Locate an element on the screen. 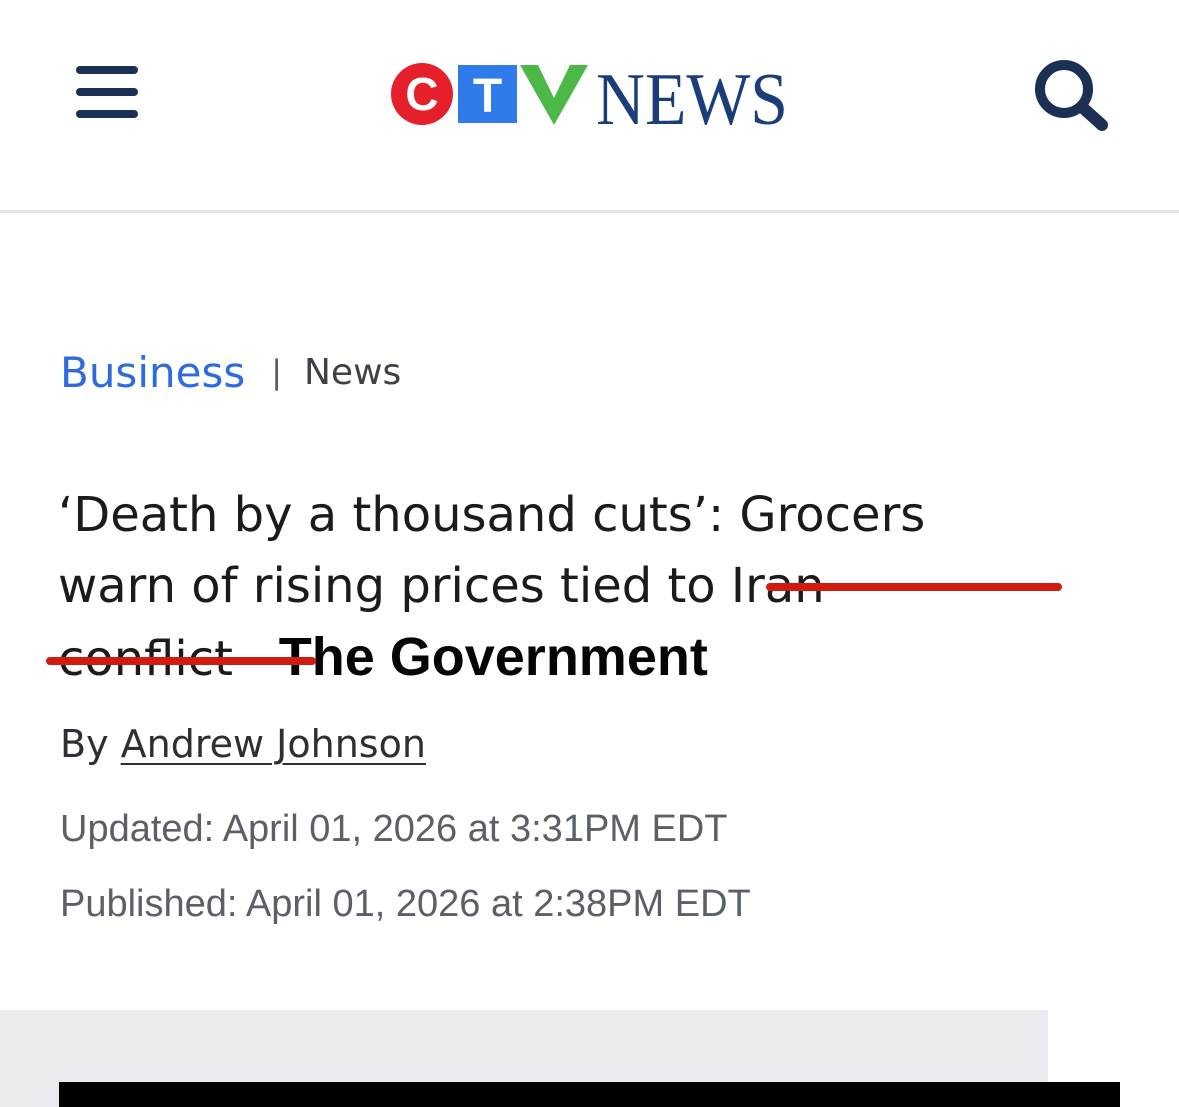 Image resolution: width=1179 pixels, height=1107 pixels. logo-wordmark: NEWS is located at coordinates (692, 94).